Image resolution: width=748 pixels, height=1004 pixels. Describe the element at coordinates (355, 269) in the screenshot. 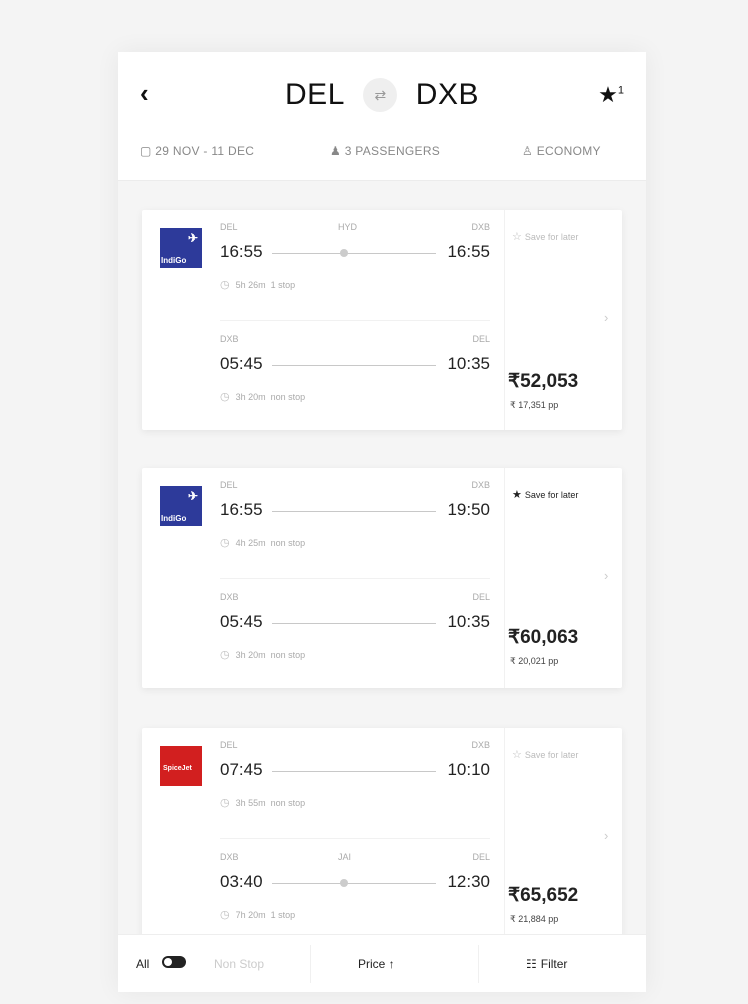

I see `outbound-leg: DEL HYD DXB 16:55 16:55 ◷ 5h 26m 1 stop` at that location.